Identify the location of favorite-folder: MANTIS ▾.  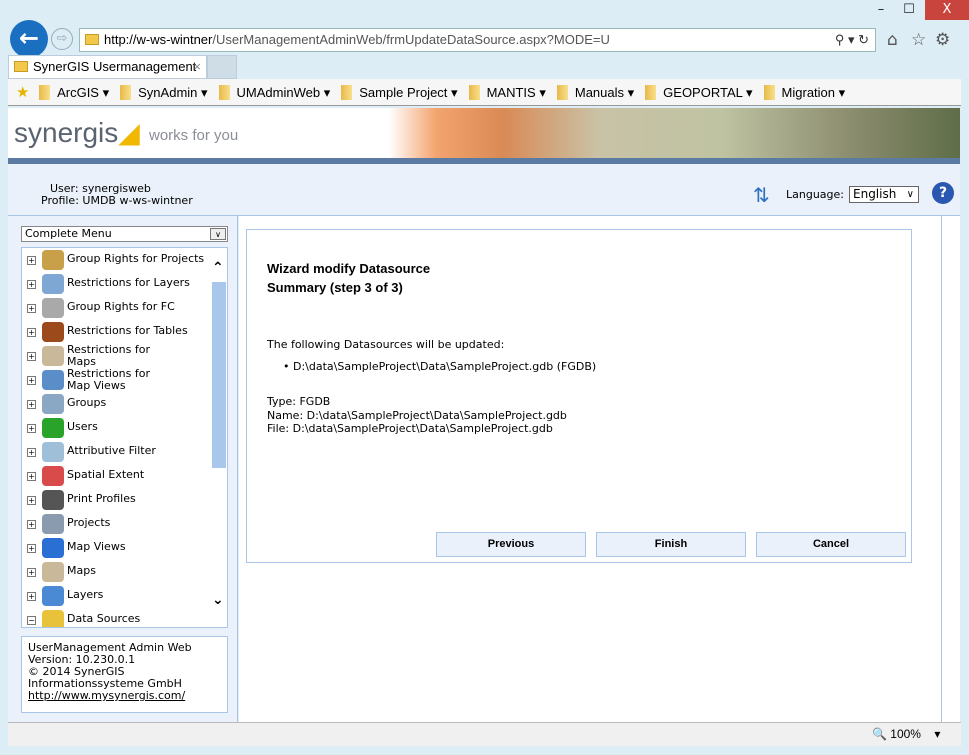
(507, 92).